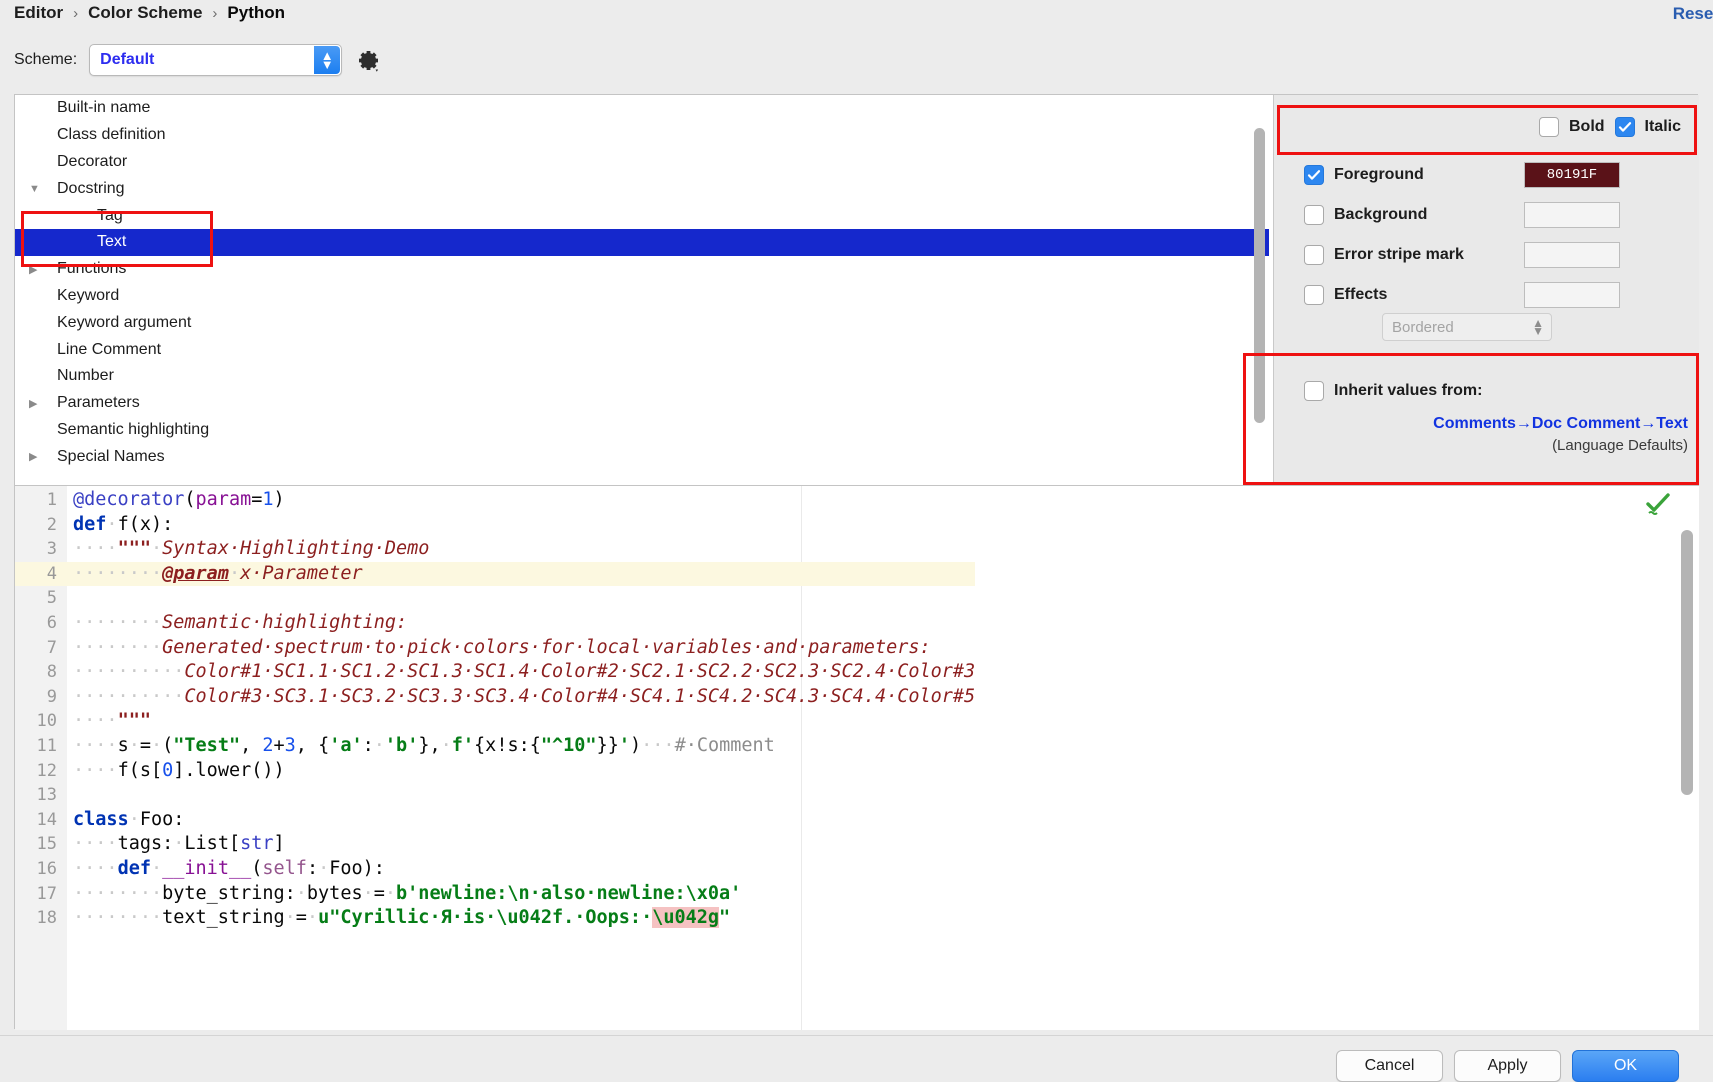 The height and width of the screenshot is (1082, 1713). Describe the element at coordinates (1572, 215) in the screenshot. I see `background-color-swatch` at that location.